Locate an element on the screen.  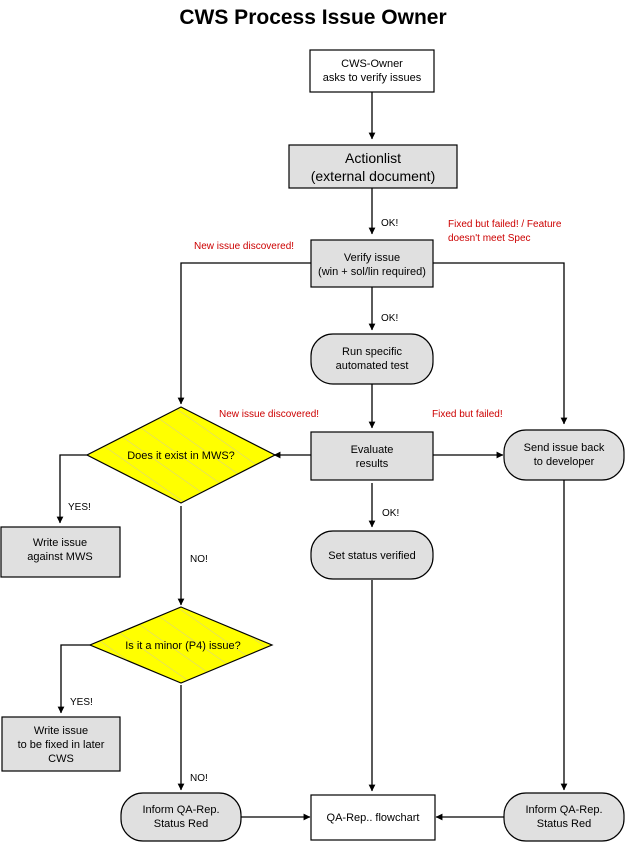
node-minor-p4-label: Is it a minor (P4) issue? is located at coordinates (183, 646).